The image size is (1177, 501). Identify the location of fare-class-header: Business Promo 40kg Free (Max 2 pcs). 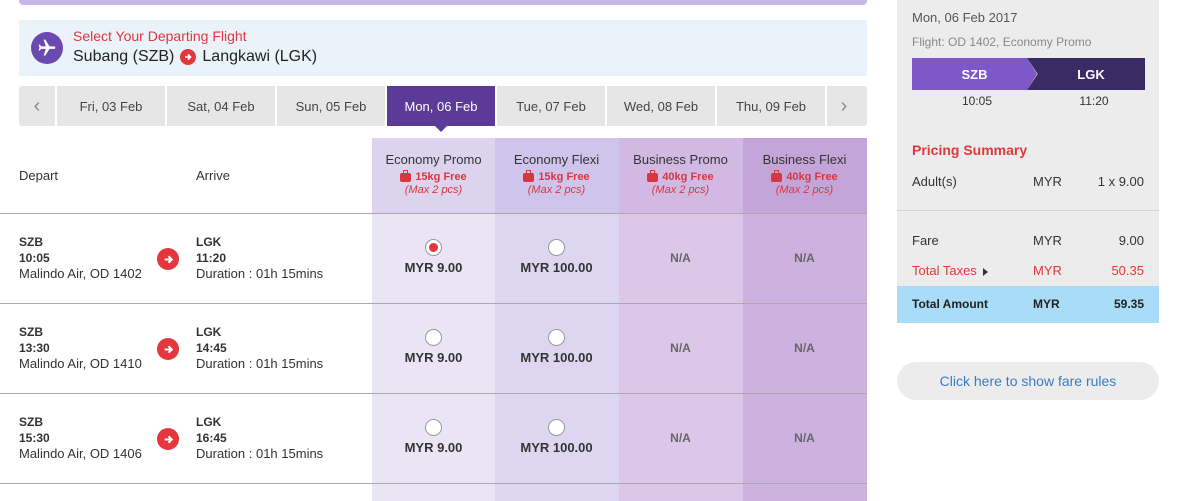
(680, 174).